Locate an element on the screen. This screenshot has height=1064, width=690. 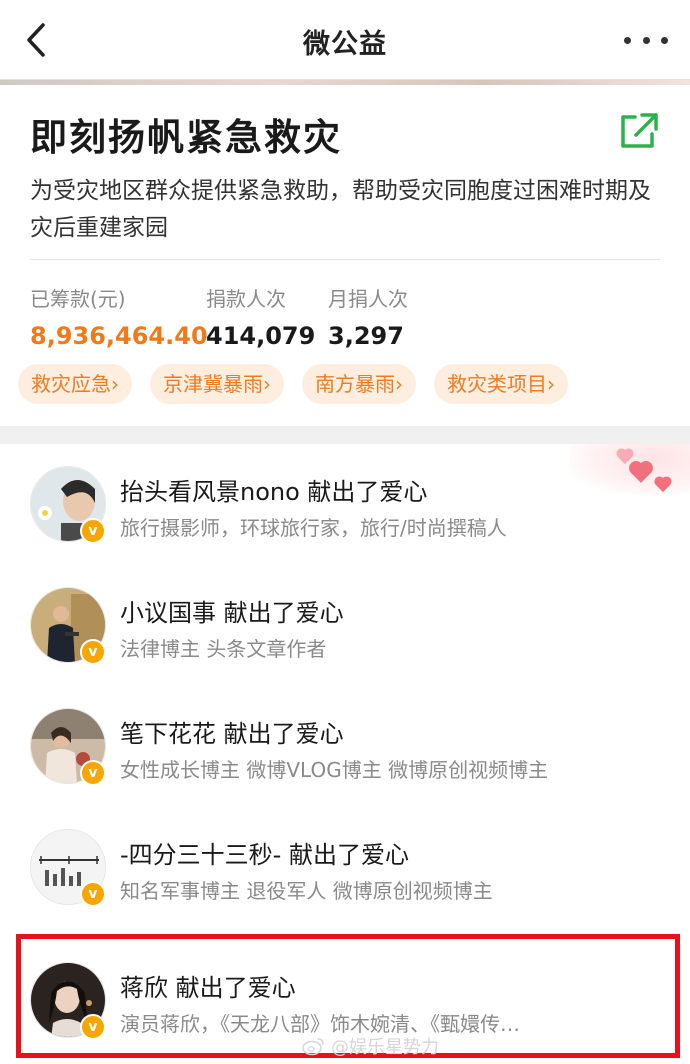
share-external-icon is located at coordinates (639, 130).